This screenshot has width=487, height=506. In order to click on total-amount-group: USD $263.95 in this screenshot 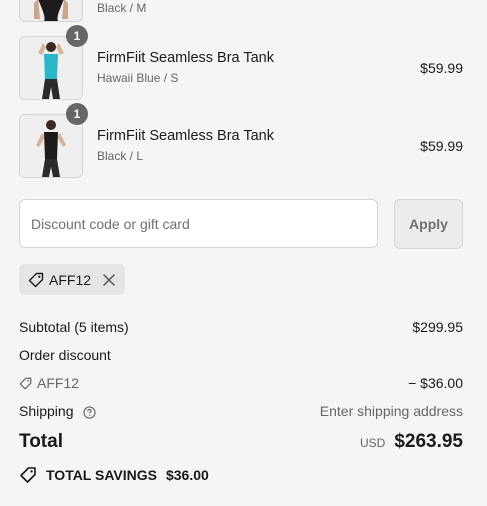, I will do `click(411, 442)`.